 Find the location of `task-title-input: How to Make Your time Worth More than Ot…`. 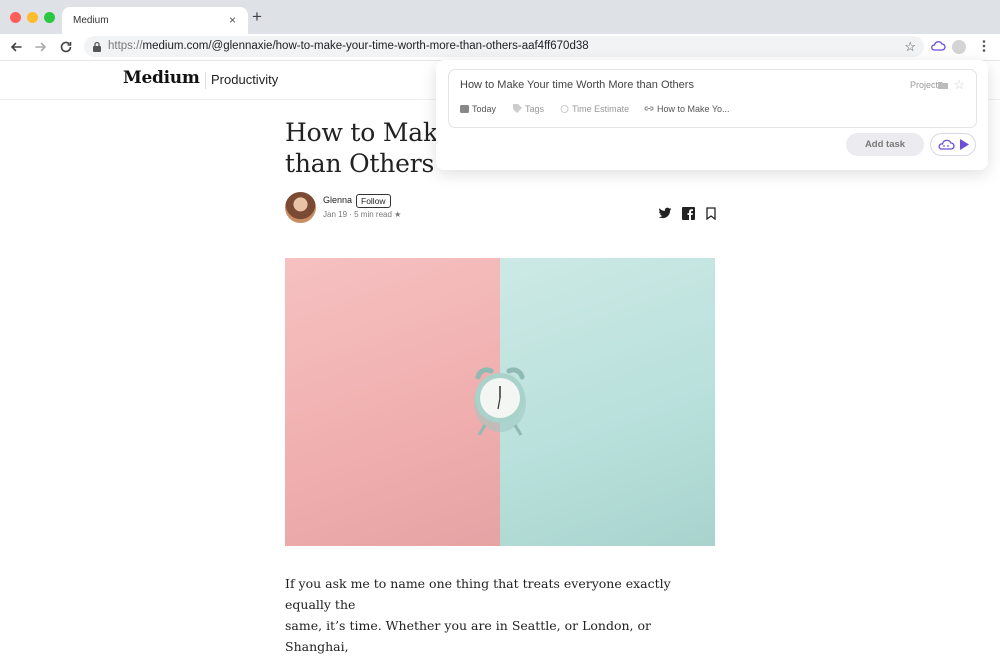

task-title-input: How to Make Your time Worth More than Ot… is located at coordinates (577, 85).